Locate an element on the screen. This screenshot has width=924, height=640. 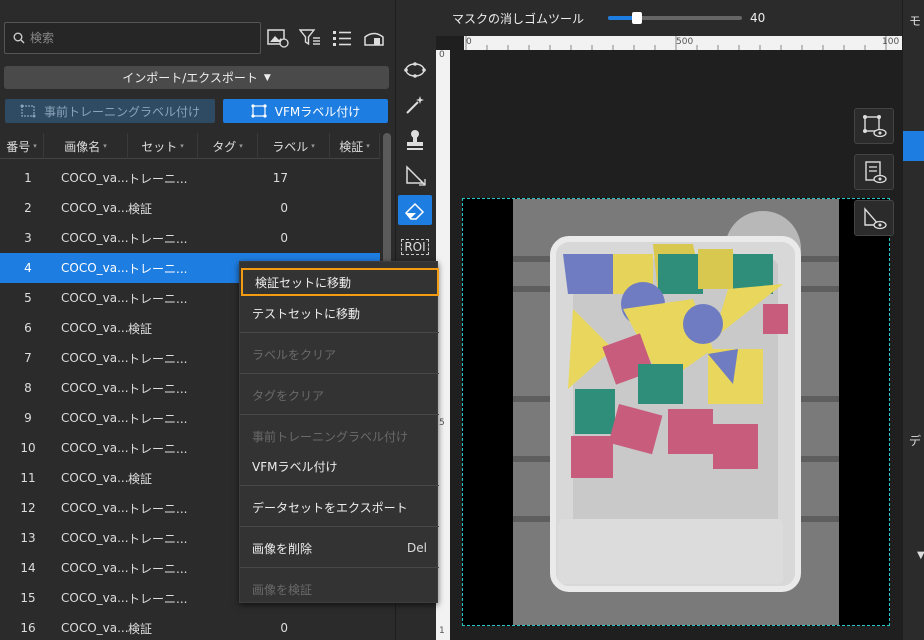
show-results-button is located at coordinates (874, 172).